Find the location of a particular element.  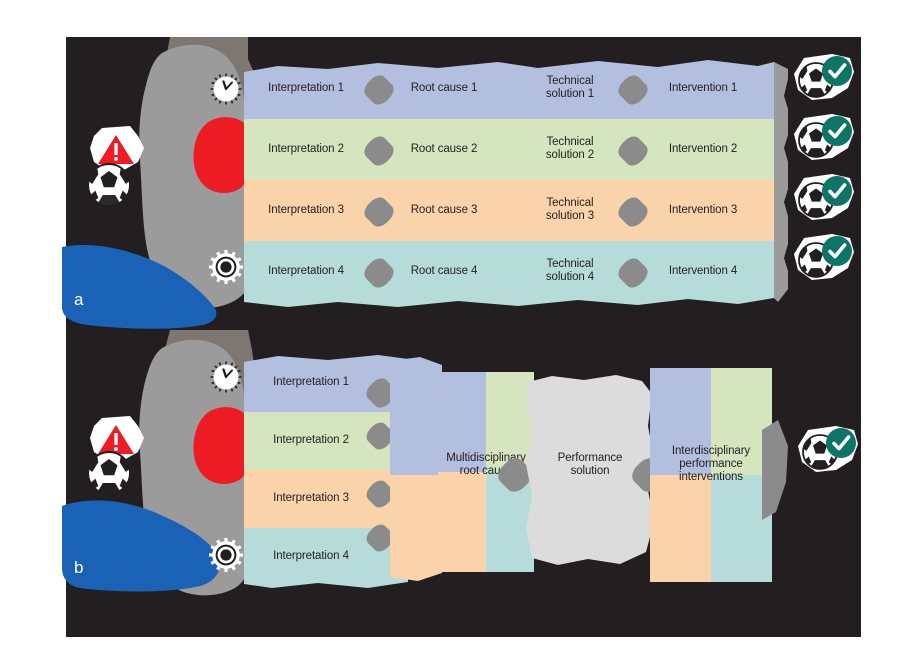

cell-a-r3-technical: Technical solution 3 is located at coordinates (570, 209).